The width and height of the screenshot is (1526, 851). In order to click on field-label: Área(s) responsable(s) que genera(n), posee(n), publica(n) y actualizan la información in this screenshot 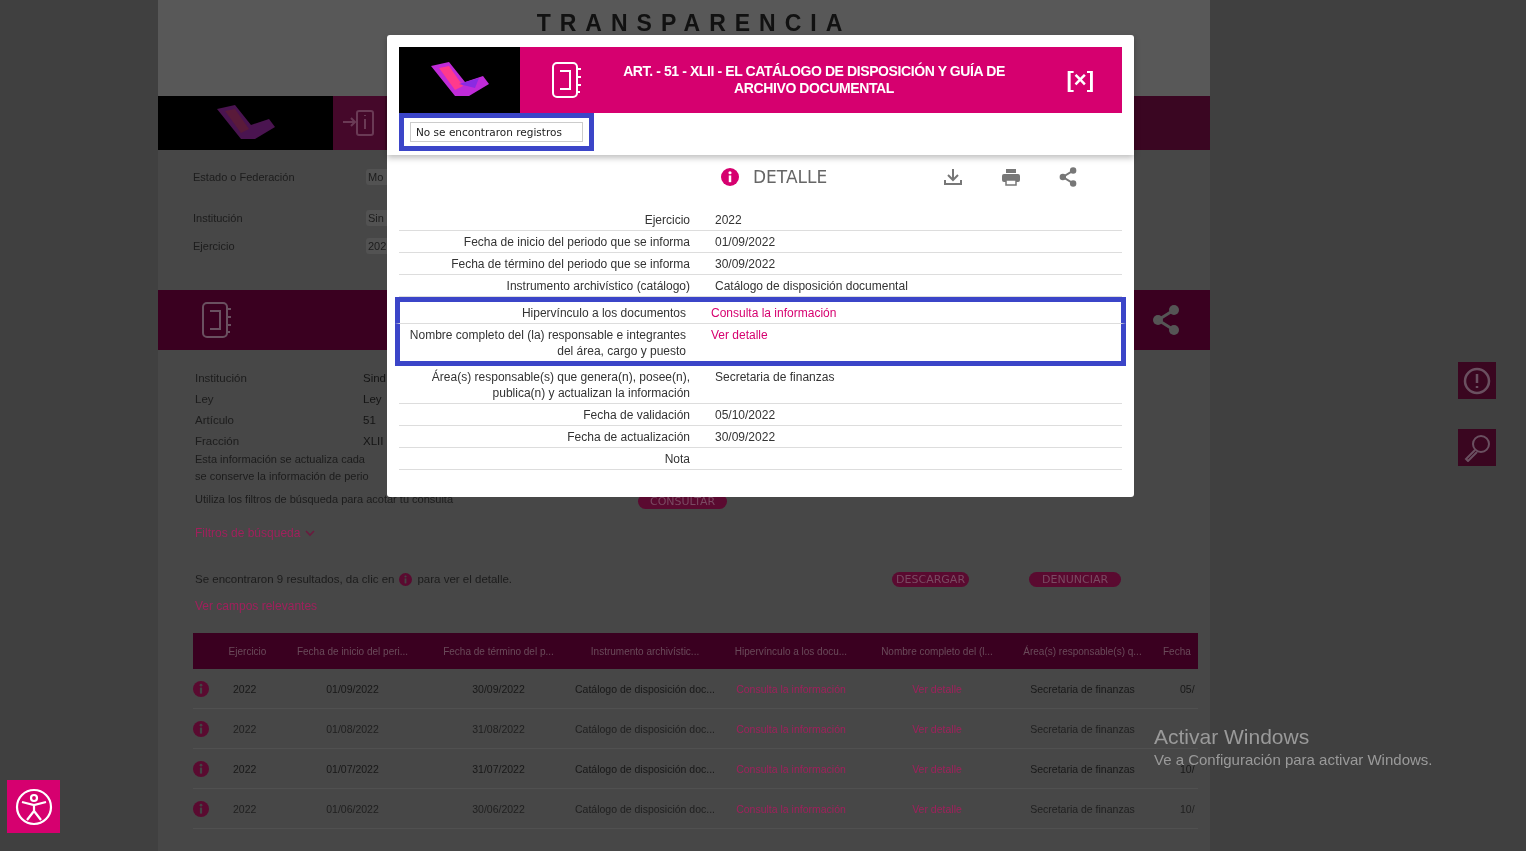, I will do `click(560, 385)`.